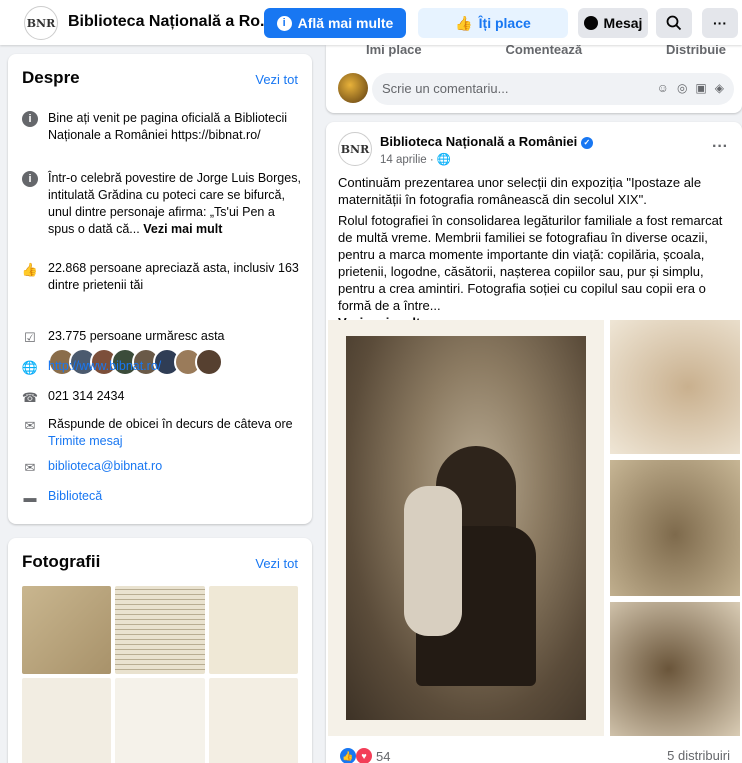  What do you see at coordinates (479, 141) in the screenshot?
I see `post-author-name: Biblioteca Națională a României` at bounding box center [479, 141].